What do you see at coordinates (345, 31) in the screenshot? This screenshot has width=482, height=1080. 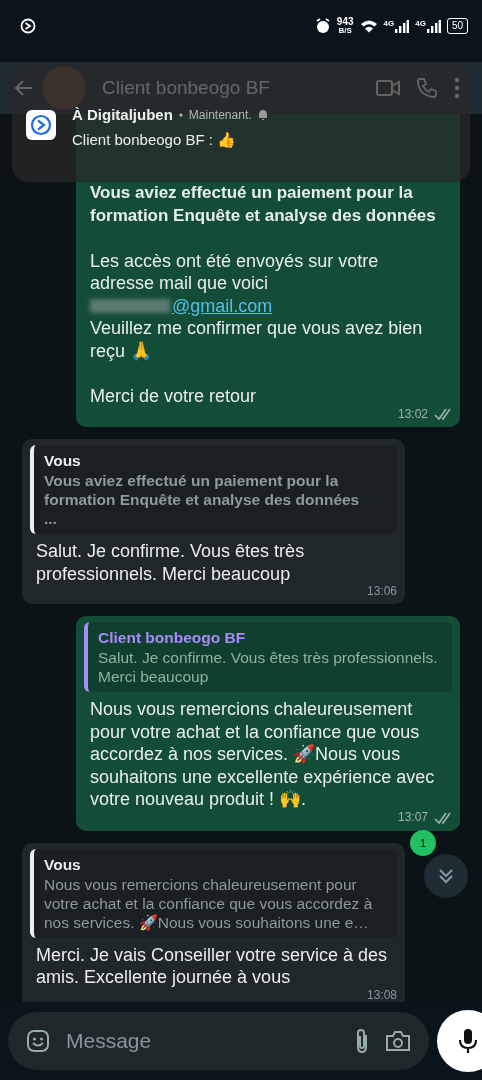 I see `speed-unit: B/S` at bounding box center [345, 31].